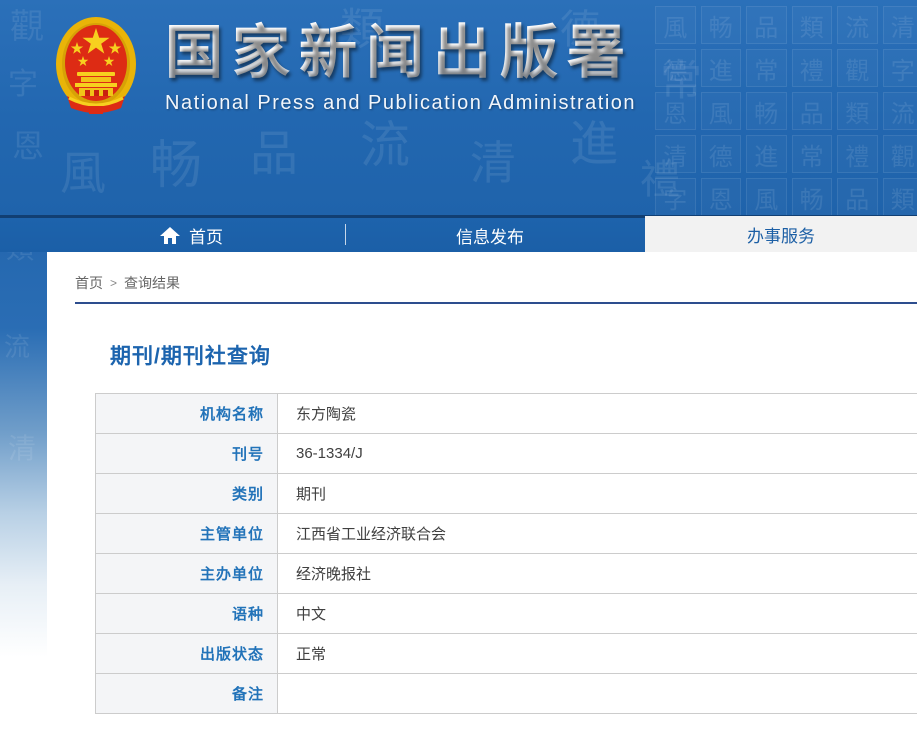 Image resolution: width=917 pixels, height=729 pixels. Describe the element at coordinates (187, 613) in the screenshot. I see `row-label: 语种` at that location.